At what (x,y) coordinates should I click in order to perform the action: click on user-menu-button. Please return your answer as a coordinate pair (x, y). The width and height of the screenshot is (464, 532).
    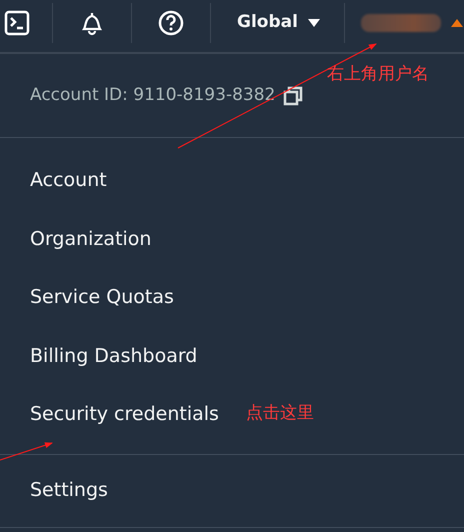
    Looking at the image, I should click on (411, 23).